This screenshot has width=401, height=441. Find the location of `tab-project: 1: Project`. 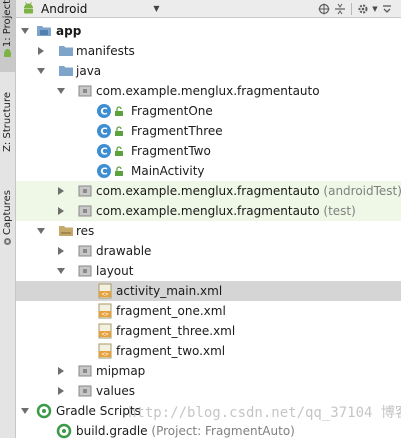

tab-project: 1: Project is located at coordinates (7, 36).